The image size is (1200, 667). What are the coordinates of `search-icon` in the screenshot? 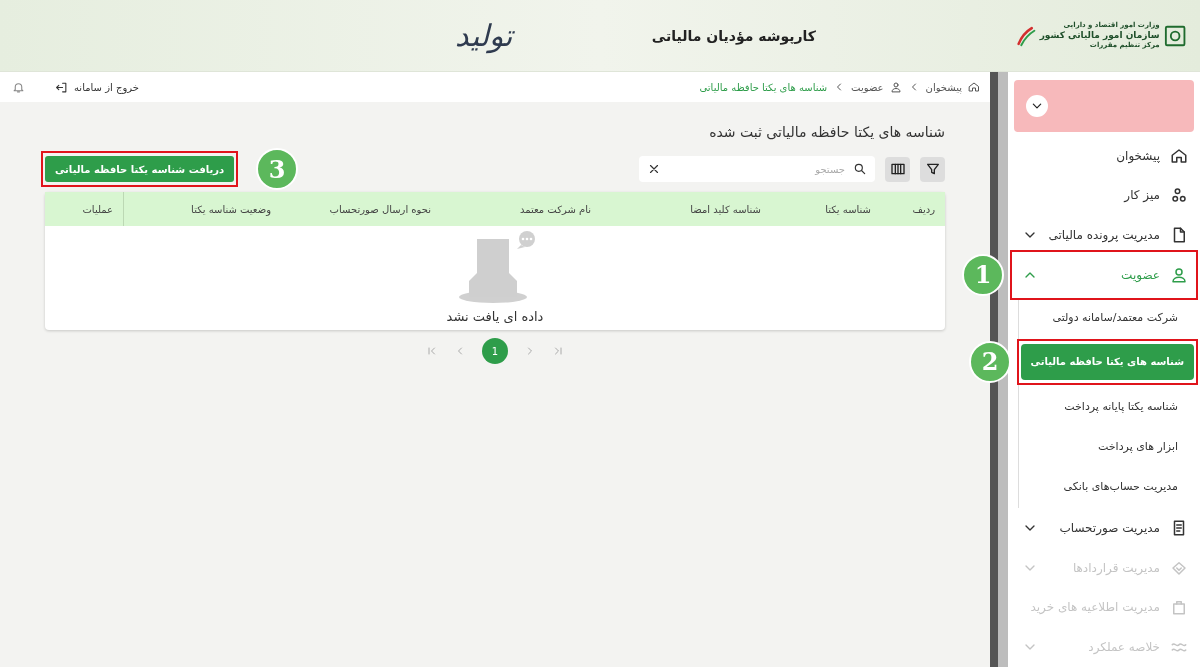 It's located at (860, 169).